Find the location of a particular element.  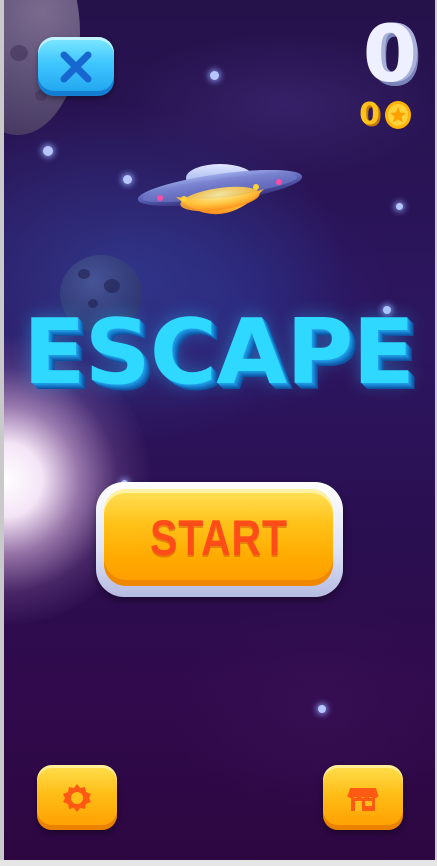

start-button-face: START is located at coordinates (218, 537).